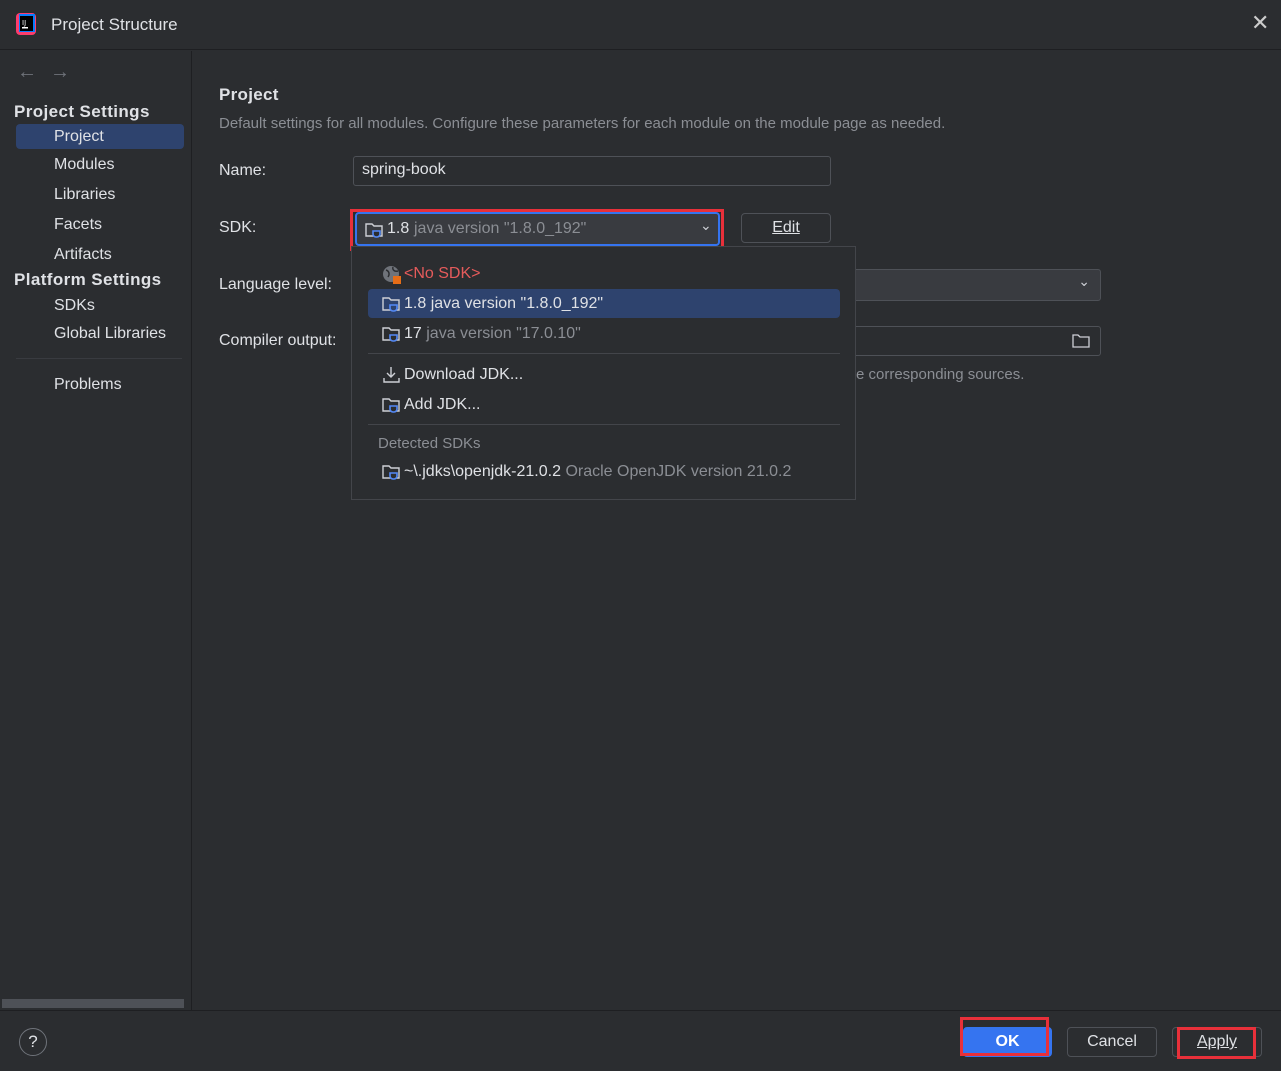 This screenshot has width=1281, height=1071. What do you see at coordinates (100, 333) in the screenshot?
I see `sidebar-item-global-libraries: Global Libraries` at bounding box center [100, 333].